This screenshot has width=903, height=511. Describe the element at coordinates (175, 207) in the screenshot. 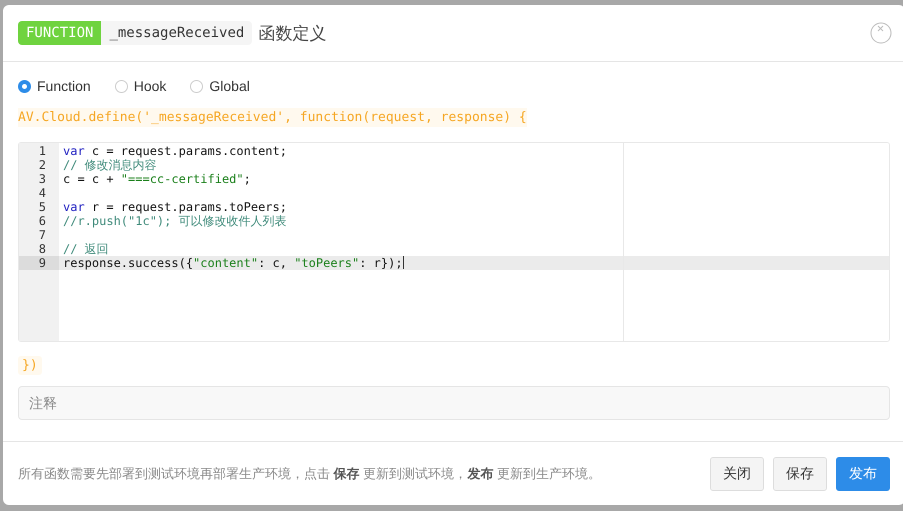

I see `code-line: var r = request.params.toPeers;` at that location.